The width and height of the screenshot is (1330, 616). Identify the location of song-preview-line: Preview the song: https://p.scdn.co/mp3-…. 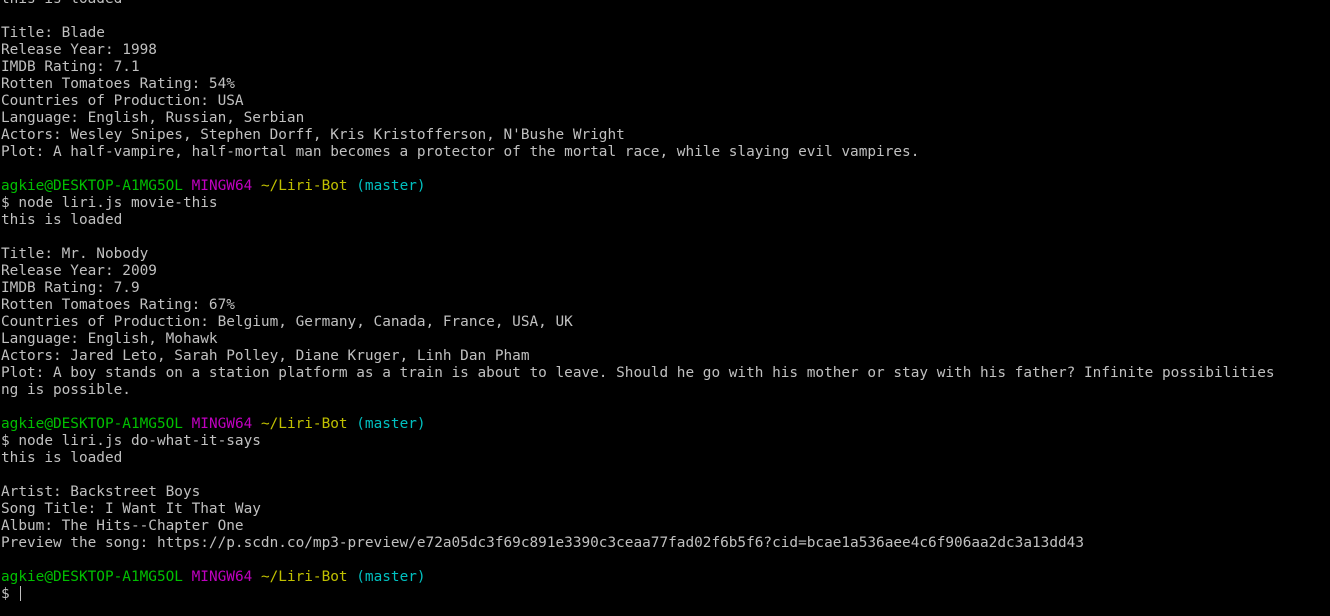
(542, 543).